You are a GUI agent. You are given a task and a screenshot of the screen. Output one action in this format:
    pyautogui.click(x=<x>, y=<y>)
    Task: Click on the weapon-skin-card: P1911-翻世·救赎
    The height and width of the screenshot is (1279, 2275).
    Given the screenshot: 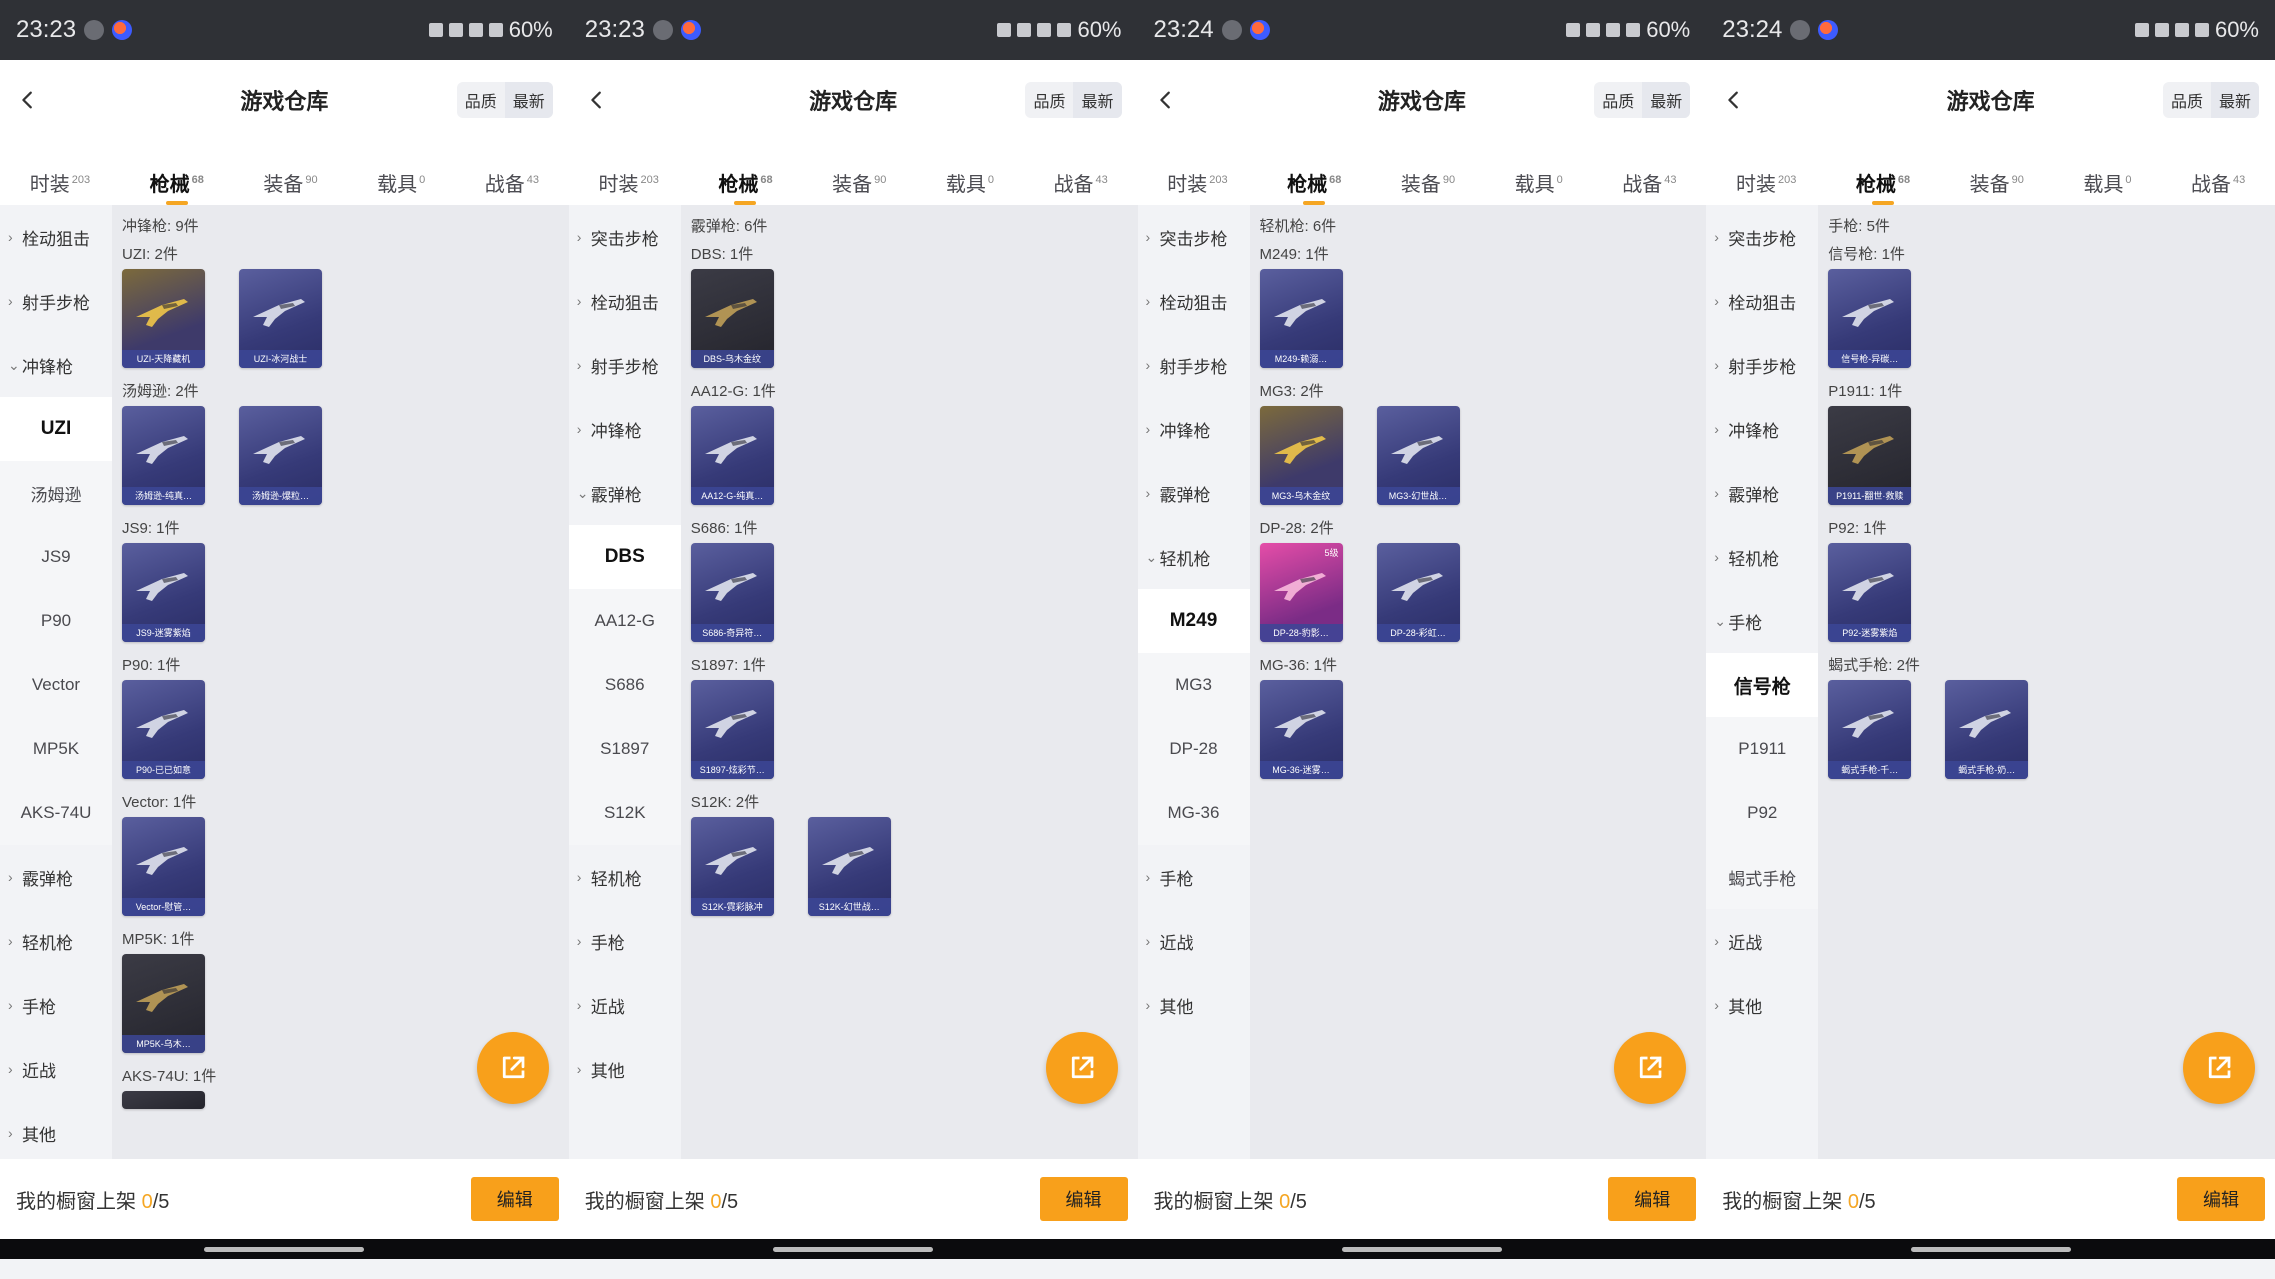 What is the action you would take?
    pyautogui.click(x=1870, y=455)
    